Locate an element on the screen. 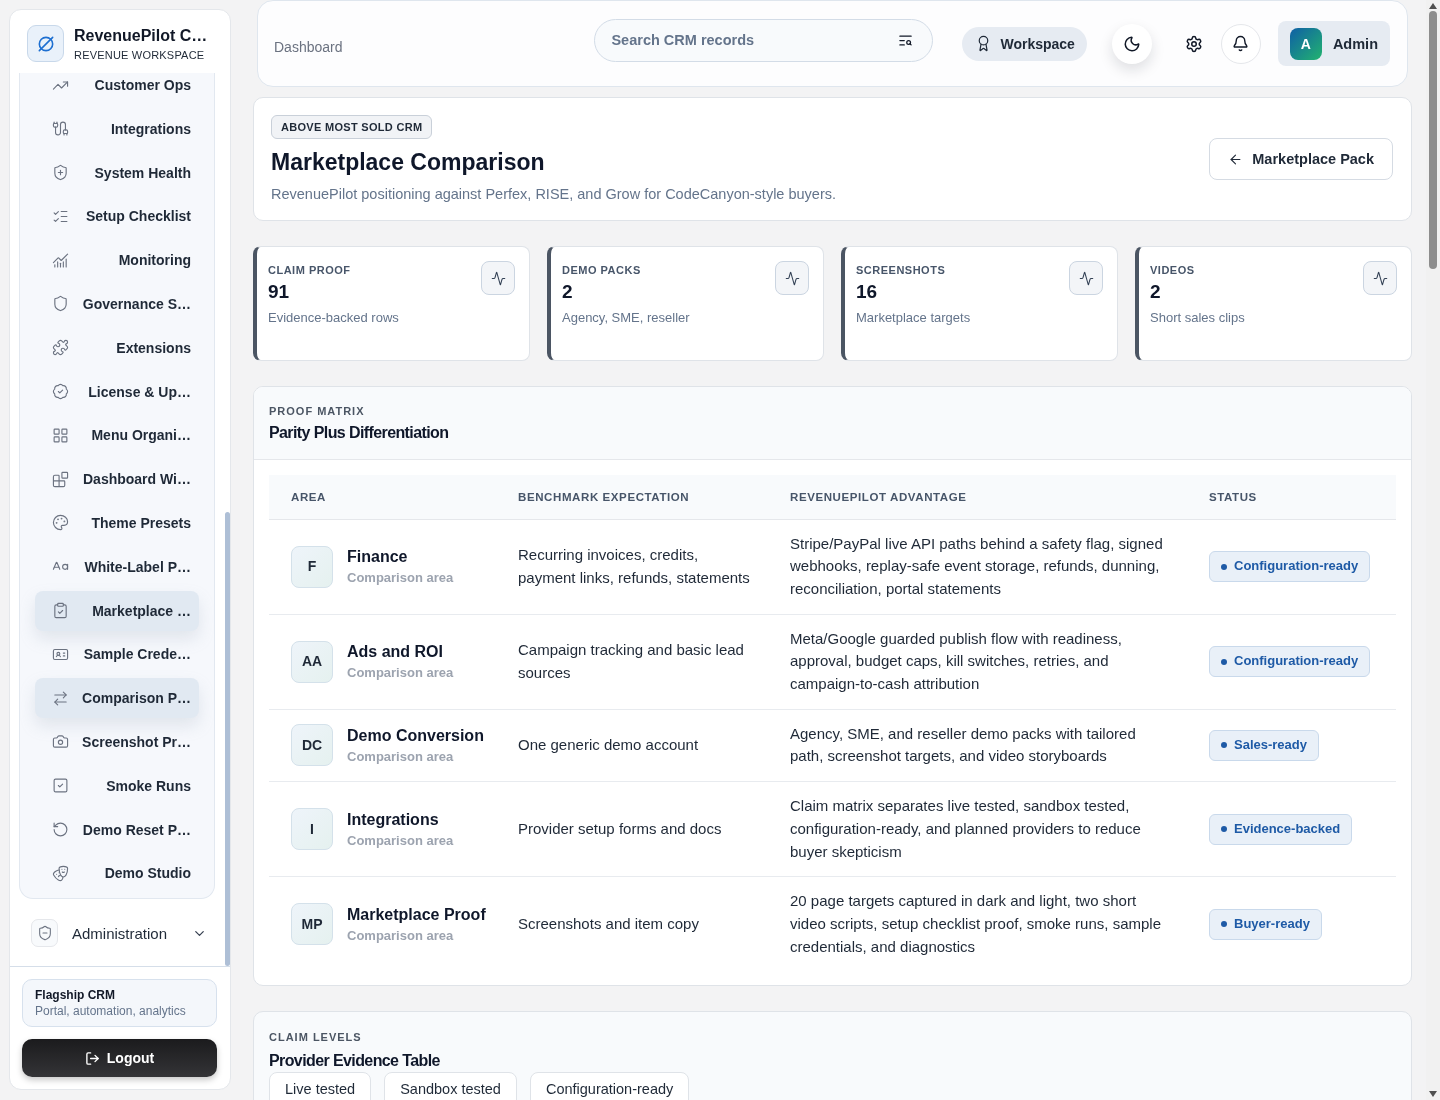 Image resolution: width=1440 pixels, height=1100 pixels. grid-icon is located at coordinates (60, 435).